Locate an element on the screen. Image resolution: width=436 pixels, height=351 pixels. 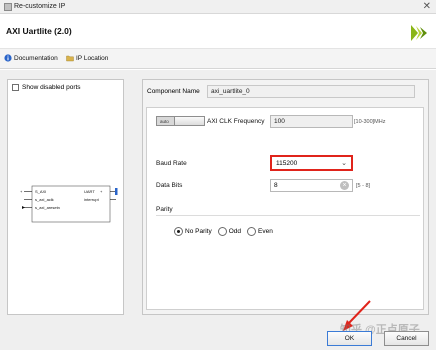
folder-icon is located at coordinates (70, 58).